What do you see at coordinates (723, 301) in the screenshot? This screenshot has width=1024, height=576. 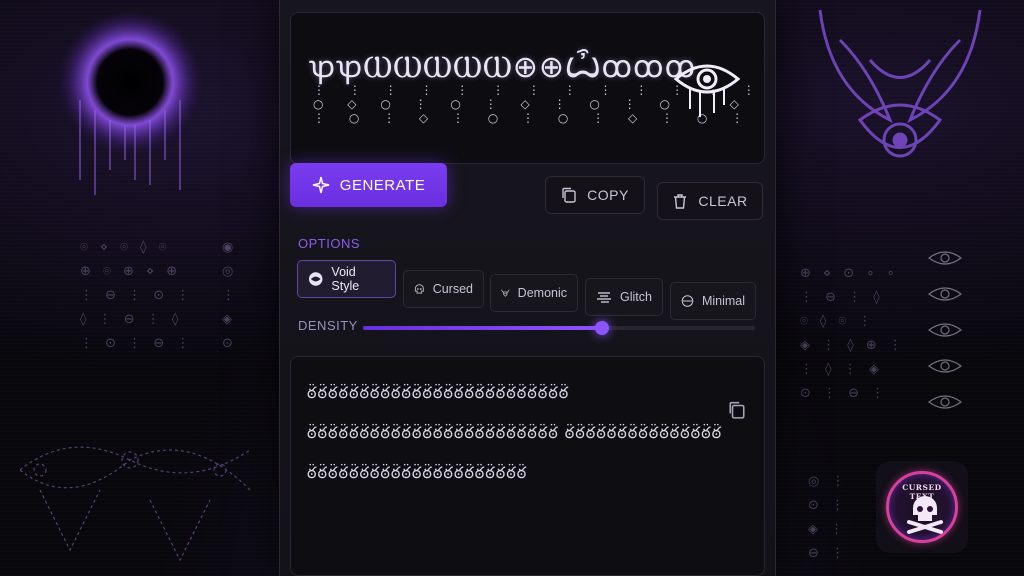 I see `style-minimal-label: Minimal` at bounding box center [723, 301].